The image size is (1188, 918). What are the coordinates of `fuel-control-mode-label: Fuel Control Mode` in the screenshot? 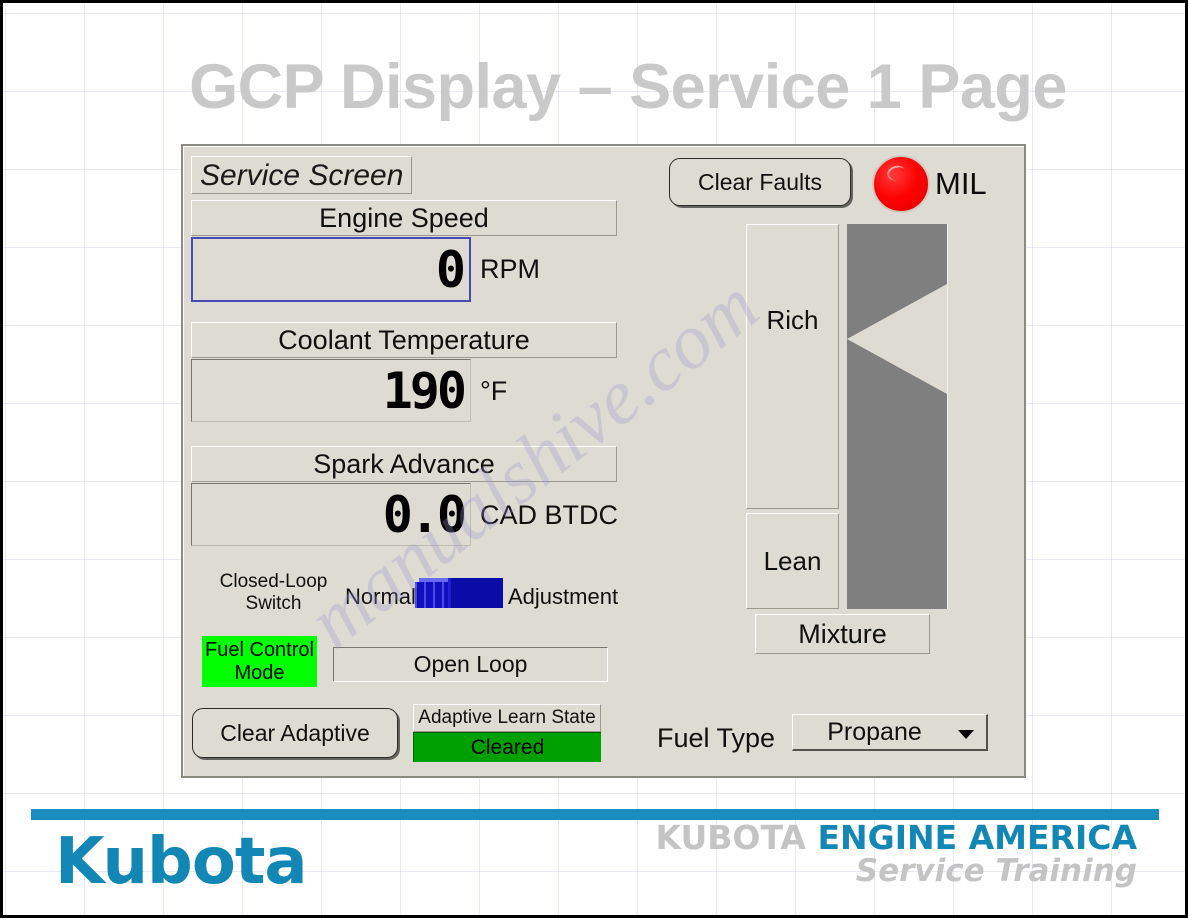 It's located at (259, 661).